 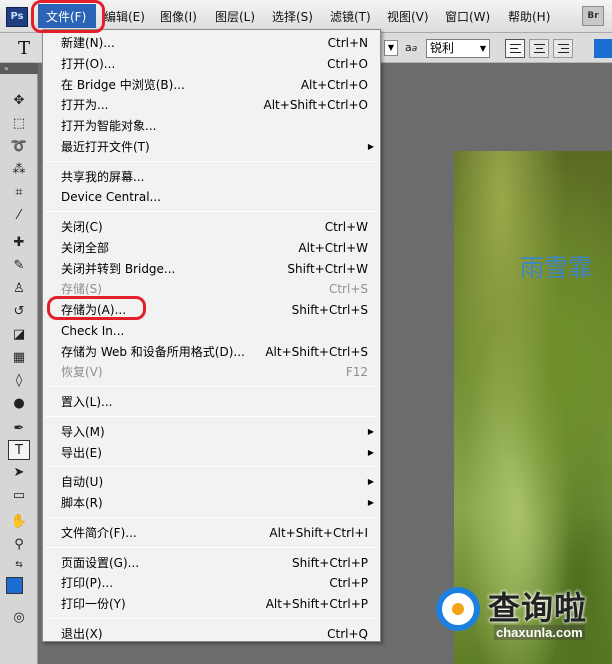 What do you see at coordinates (19, 101) in the screenshot?
I see `move-tool-icon: ✥` at bounding box center [19, 101].